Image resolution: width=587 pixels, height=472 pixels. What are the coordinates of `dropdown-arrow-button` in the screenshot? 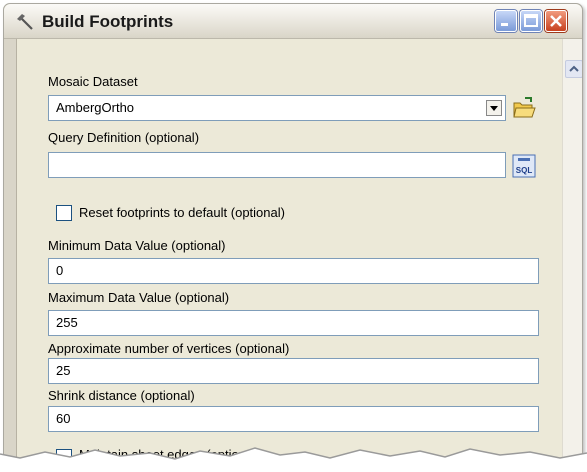 It's located at (494, 108).